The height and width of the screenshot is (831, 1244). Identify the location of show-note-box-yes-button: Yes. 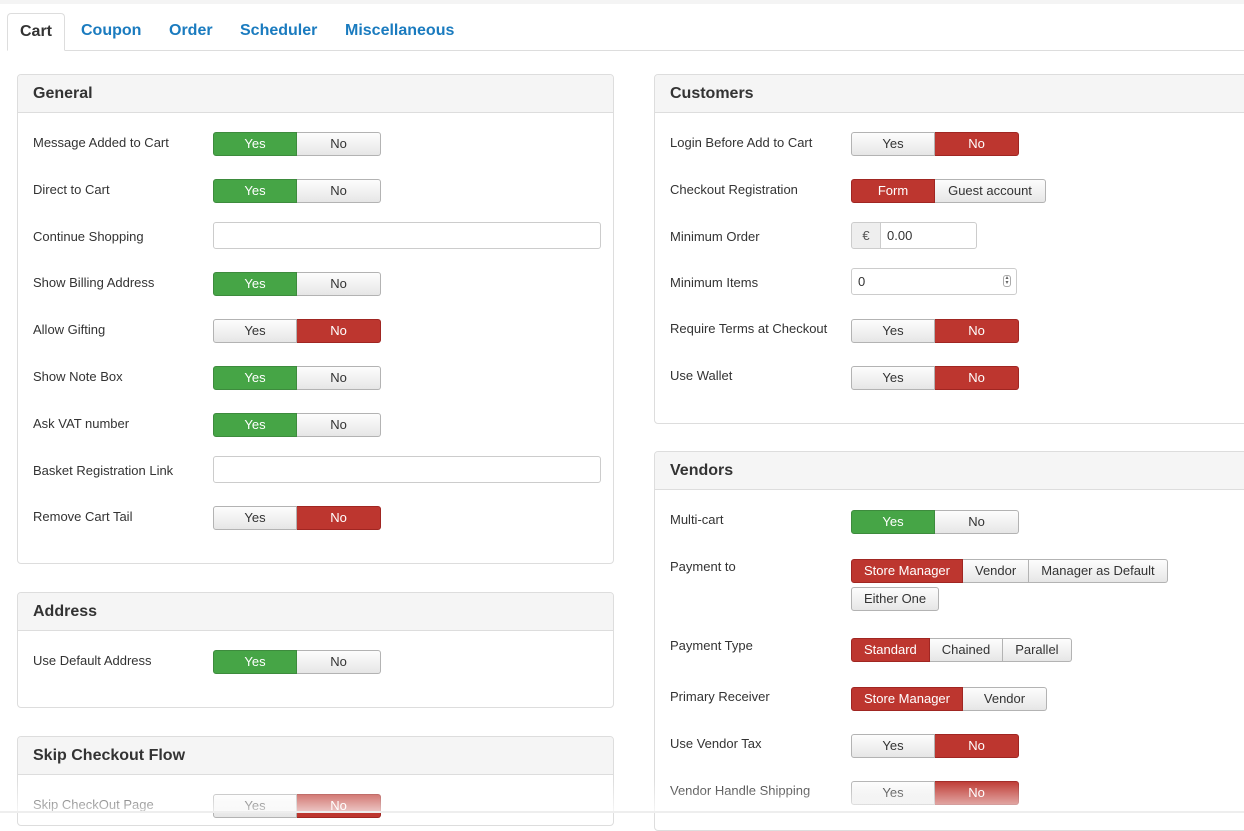
(255, 378).